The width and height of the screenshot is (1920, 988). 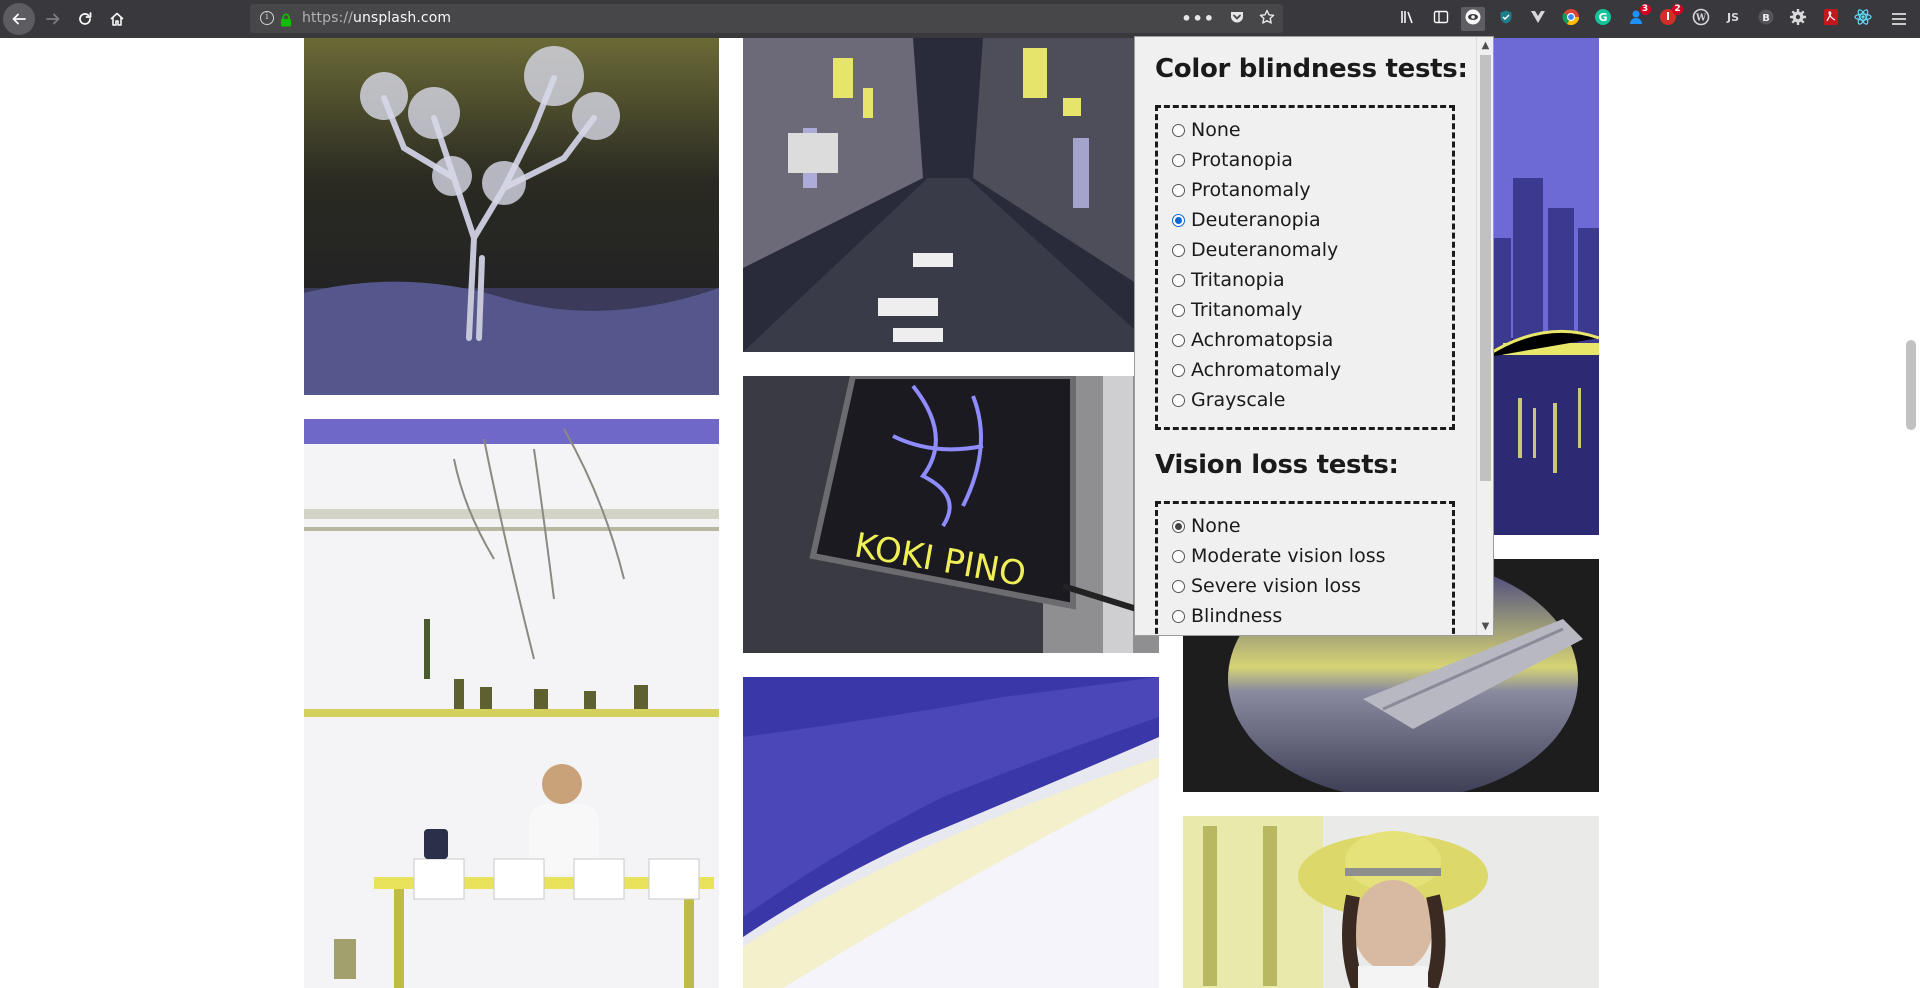 I want to click on vue-devtools-icon, so click(x=1538, y=19).